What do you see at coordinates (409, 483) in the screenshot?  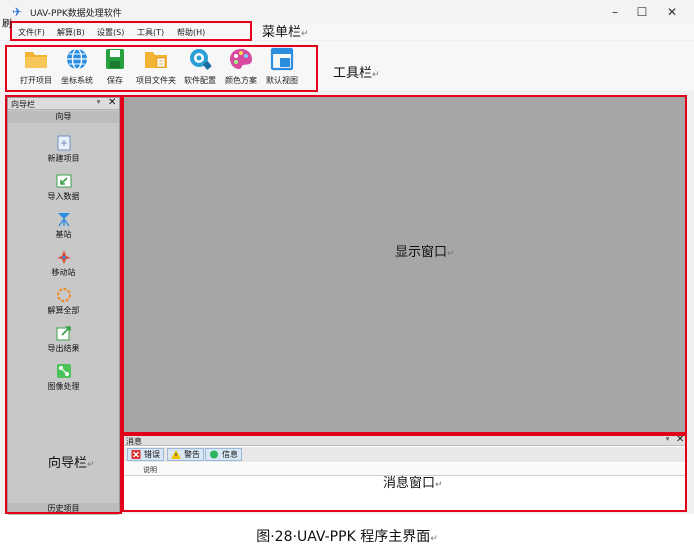 I see `callout-message-text: 消息窗口` at bounding box center [409, 483].